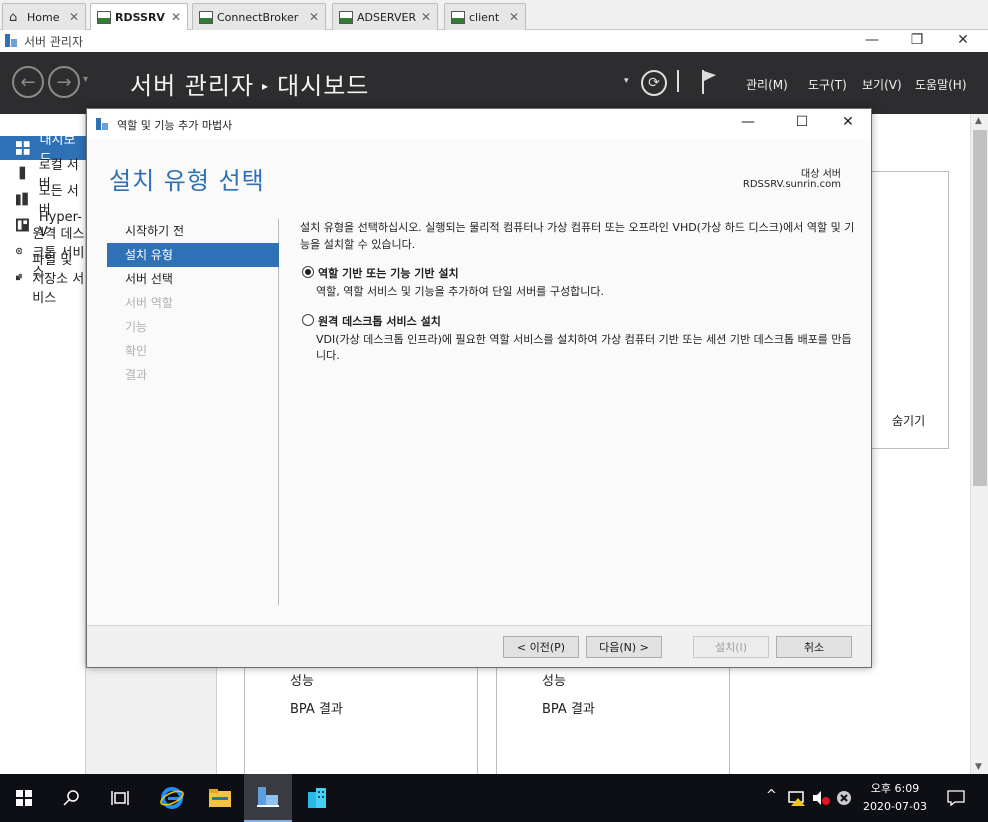 Image resolution: width=988 pixels, height=822 pixels. Describe the element at coordinates (802, 122) in the screenshot. I see `wizard-maximize-icon: ☐` at that location.